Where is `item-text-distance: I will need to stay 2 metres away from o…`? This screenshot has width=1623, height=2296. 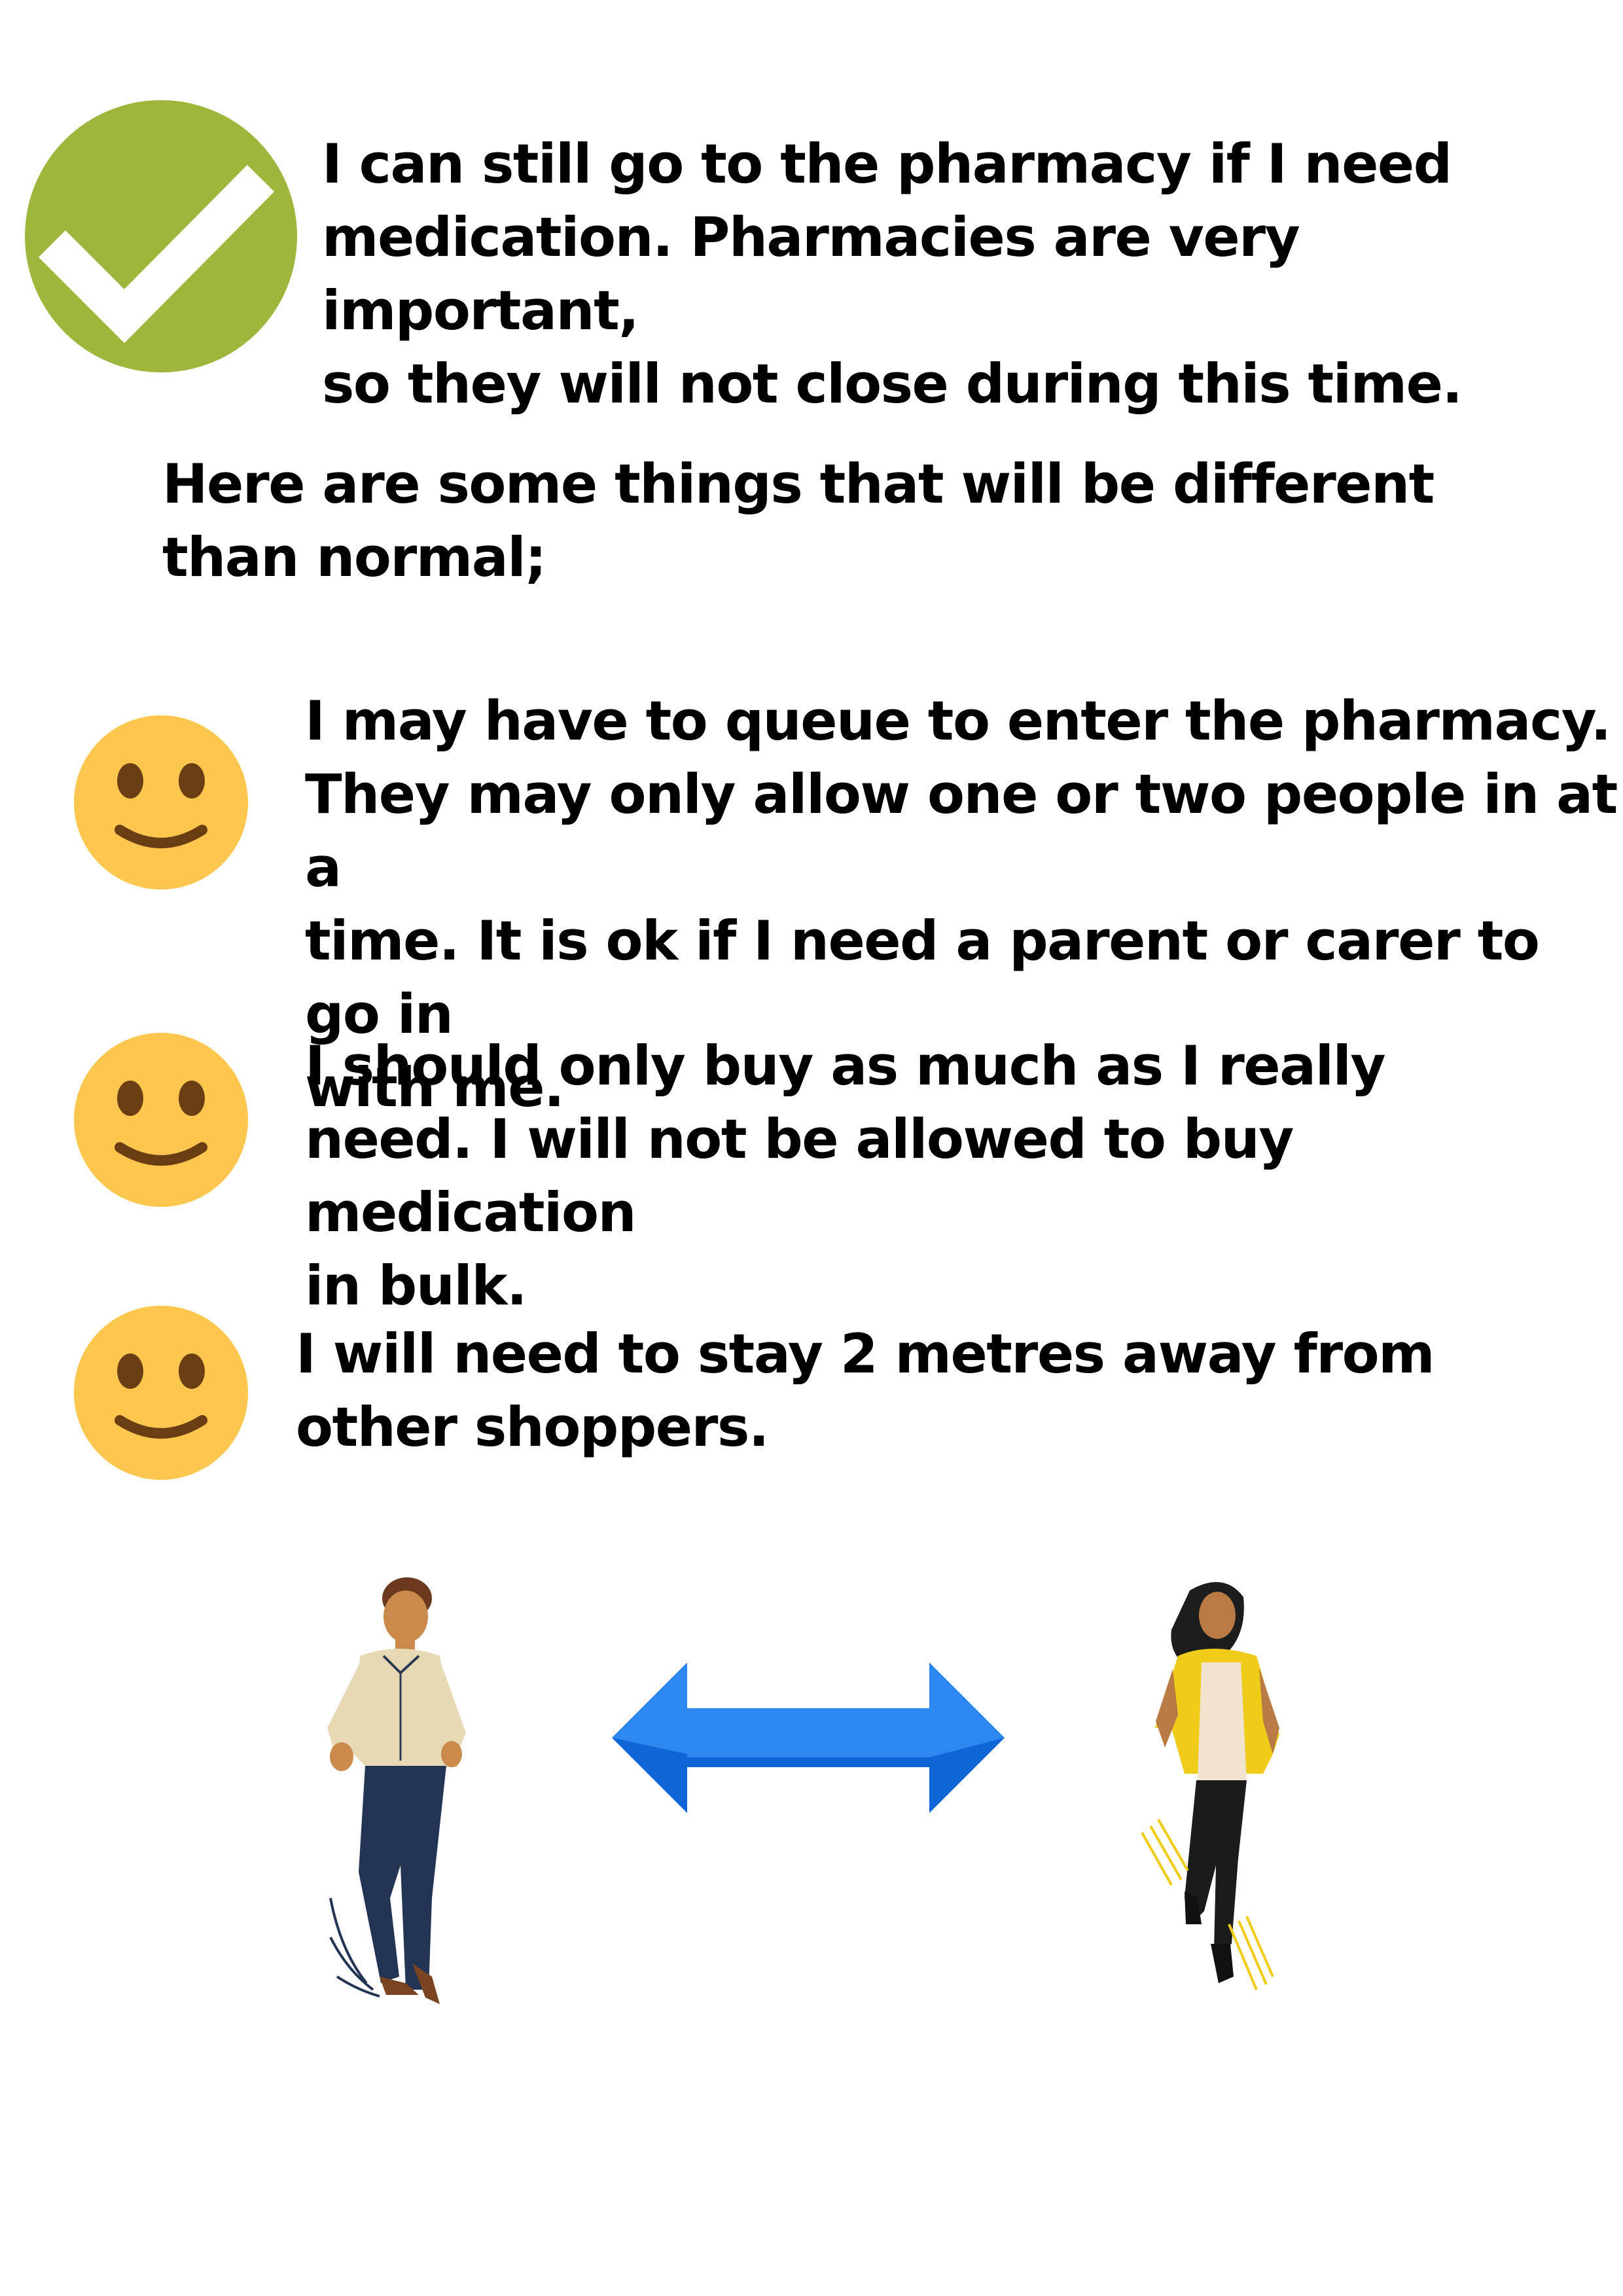 item-text-distance: I will need to stay 2 metres away from o… is located at coordinates (865, 1390).